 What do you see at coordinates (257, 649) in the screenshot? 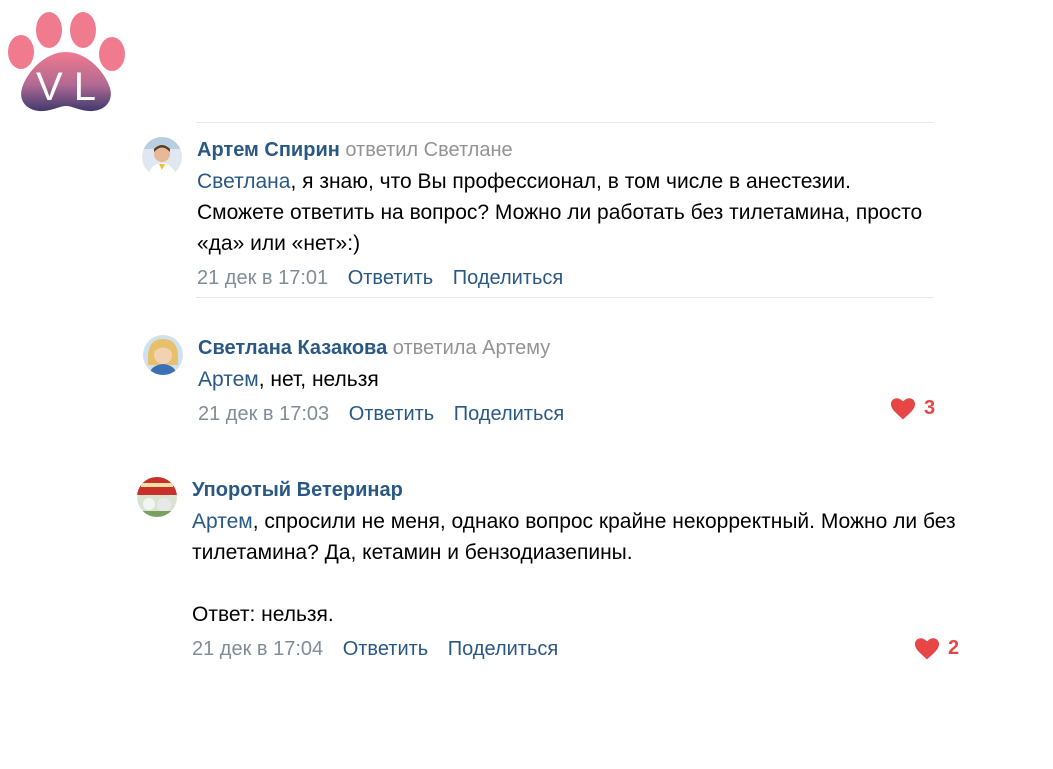
I see `comment-date: 21 дек в 17:04` at bounding box center [257, 649].